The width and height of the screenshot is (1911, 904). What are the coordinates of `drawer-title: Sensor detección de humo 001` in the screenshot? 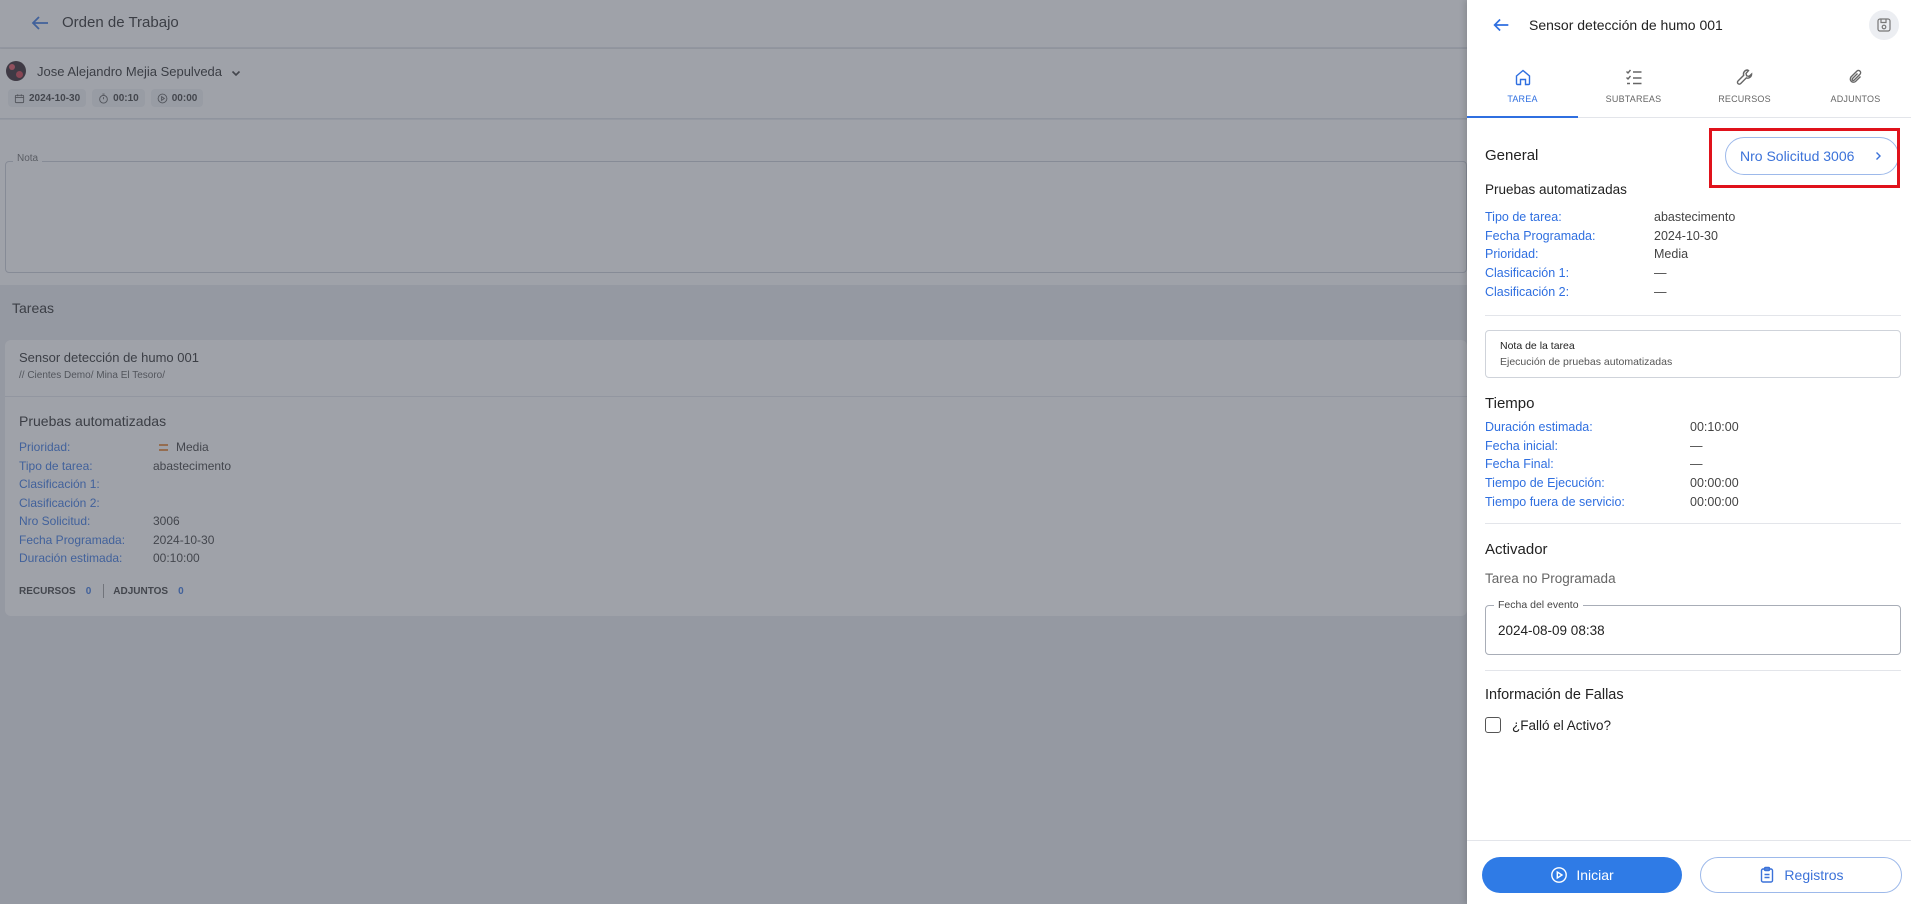 It's located at (1626, 25).